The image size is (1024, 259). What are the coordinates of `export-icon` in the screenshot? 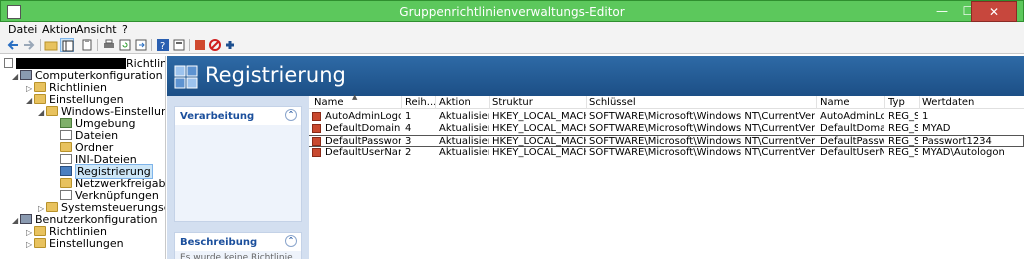 It's located at (141, 45).